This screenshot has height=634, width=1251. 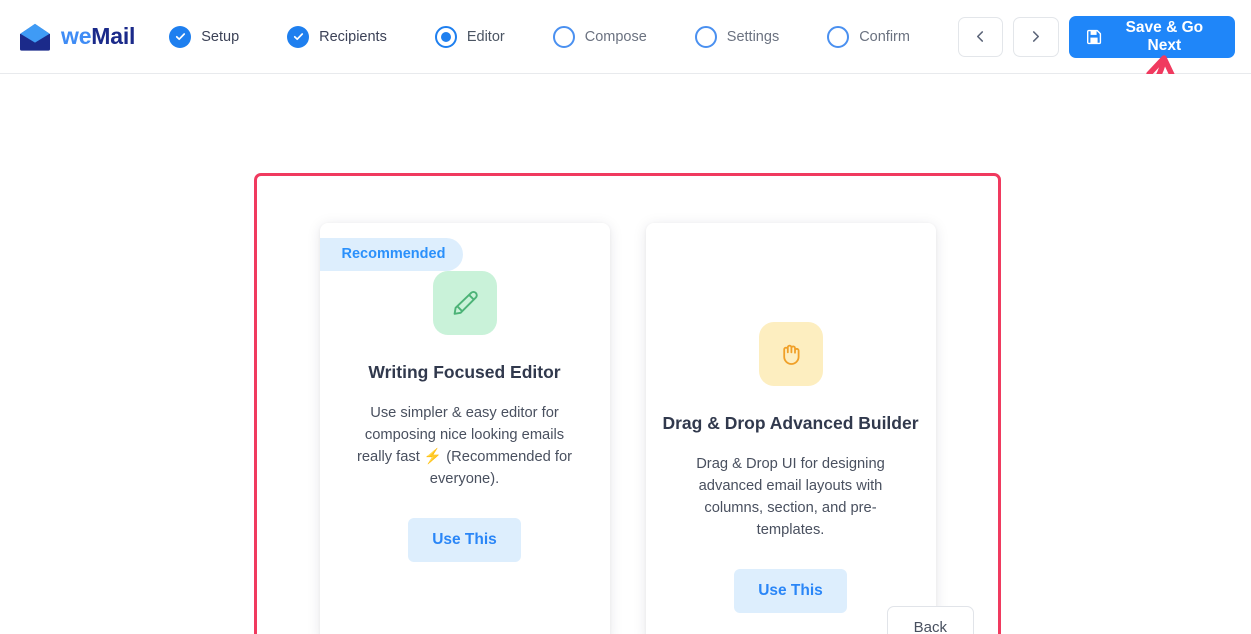 What do you see at coordinates (391, 254) in the screenshot?
I see `recommended-badge: Recommended` at bounding box center [391, 254].